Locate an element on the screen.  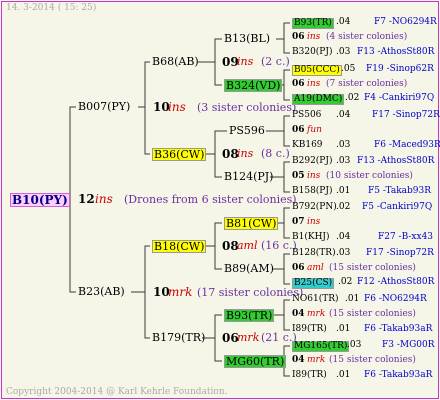
ff-note: (2 c.) is located at coordinates (275, 61).